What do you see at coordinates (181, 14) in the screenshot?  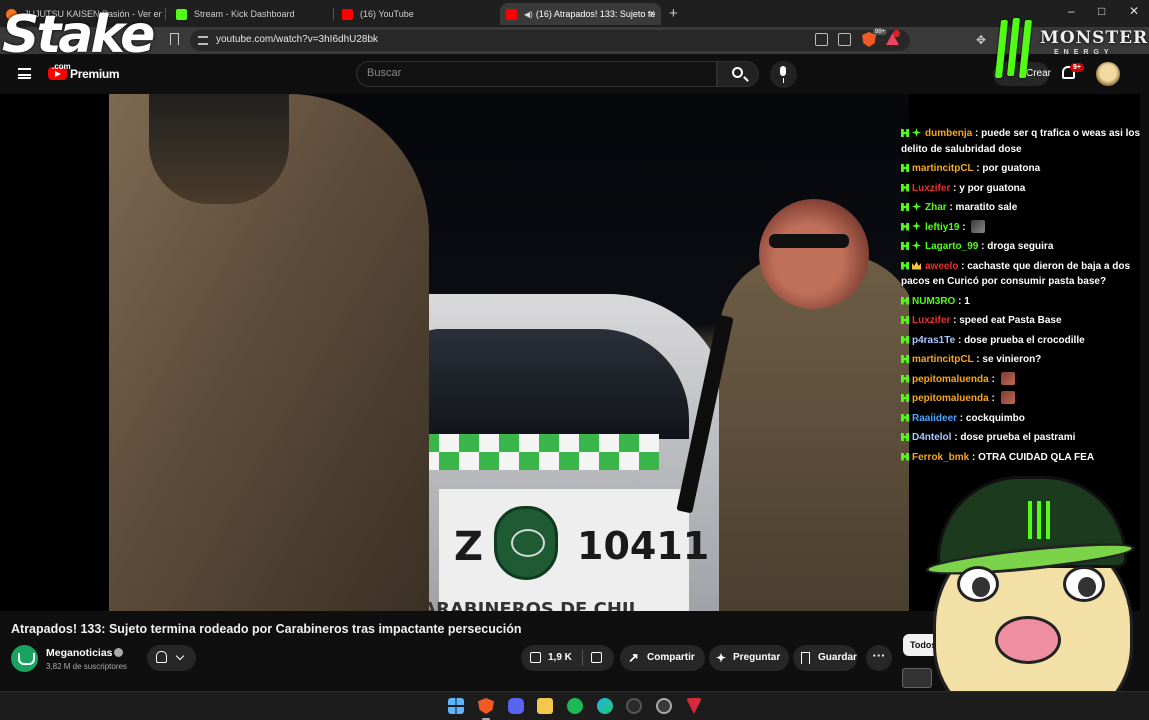 I see `kick-icon` at bounding box center [181, 14].